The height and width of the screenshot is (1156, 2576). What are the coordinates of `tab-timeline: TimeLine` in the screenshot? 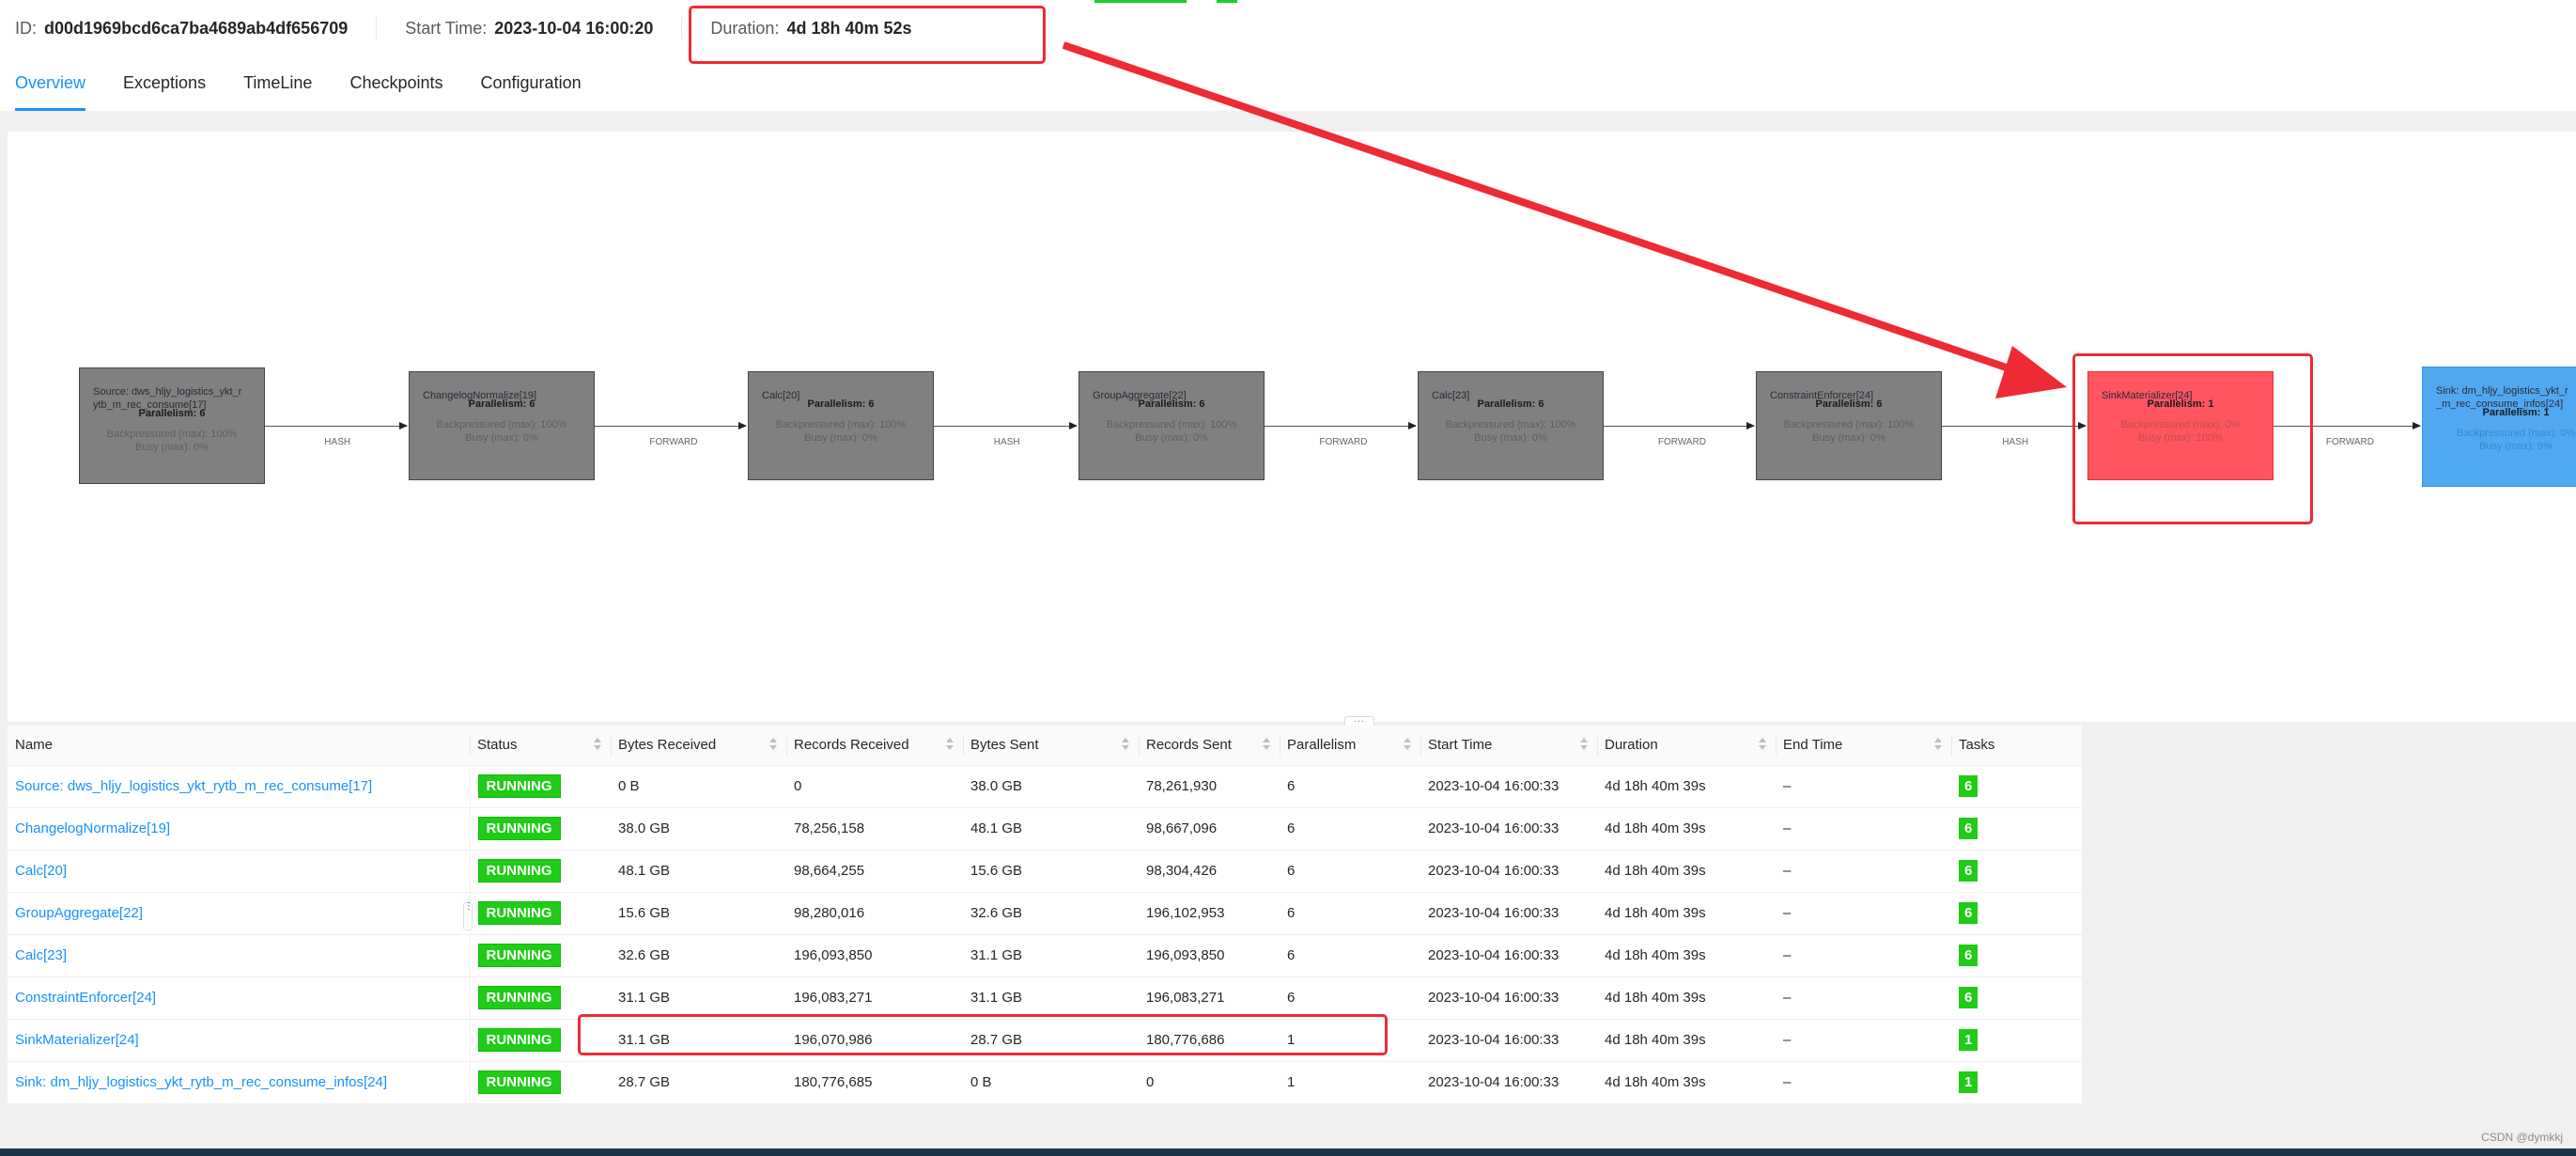 It's located at (277, 91).